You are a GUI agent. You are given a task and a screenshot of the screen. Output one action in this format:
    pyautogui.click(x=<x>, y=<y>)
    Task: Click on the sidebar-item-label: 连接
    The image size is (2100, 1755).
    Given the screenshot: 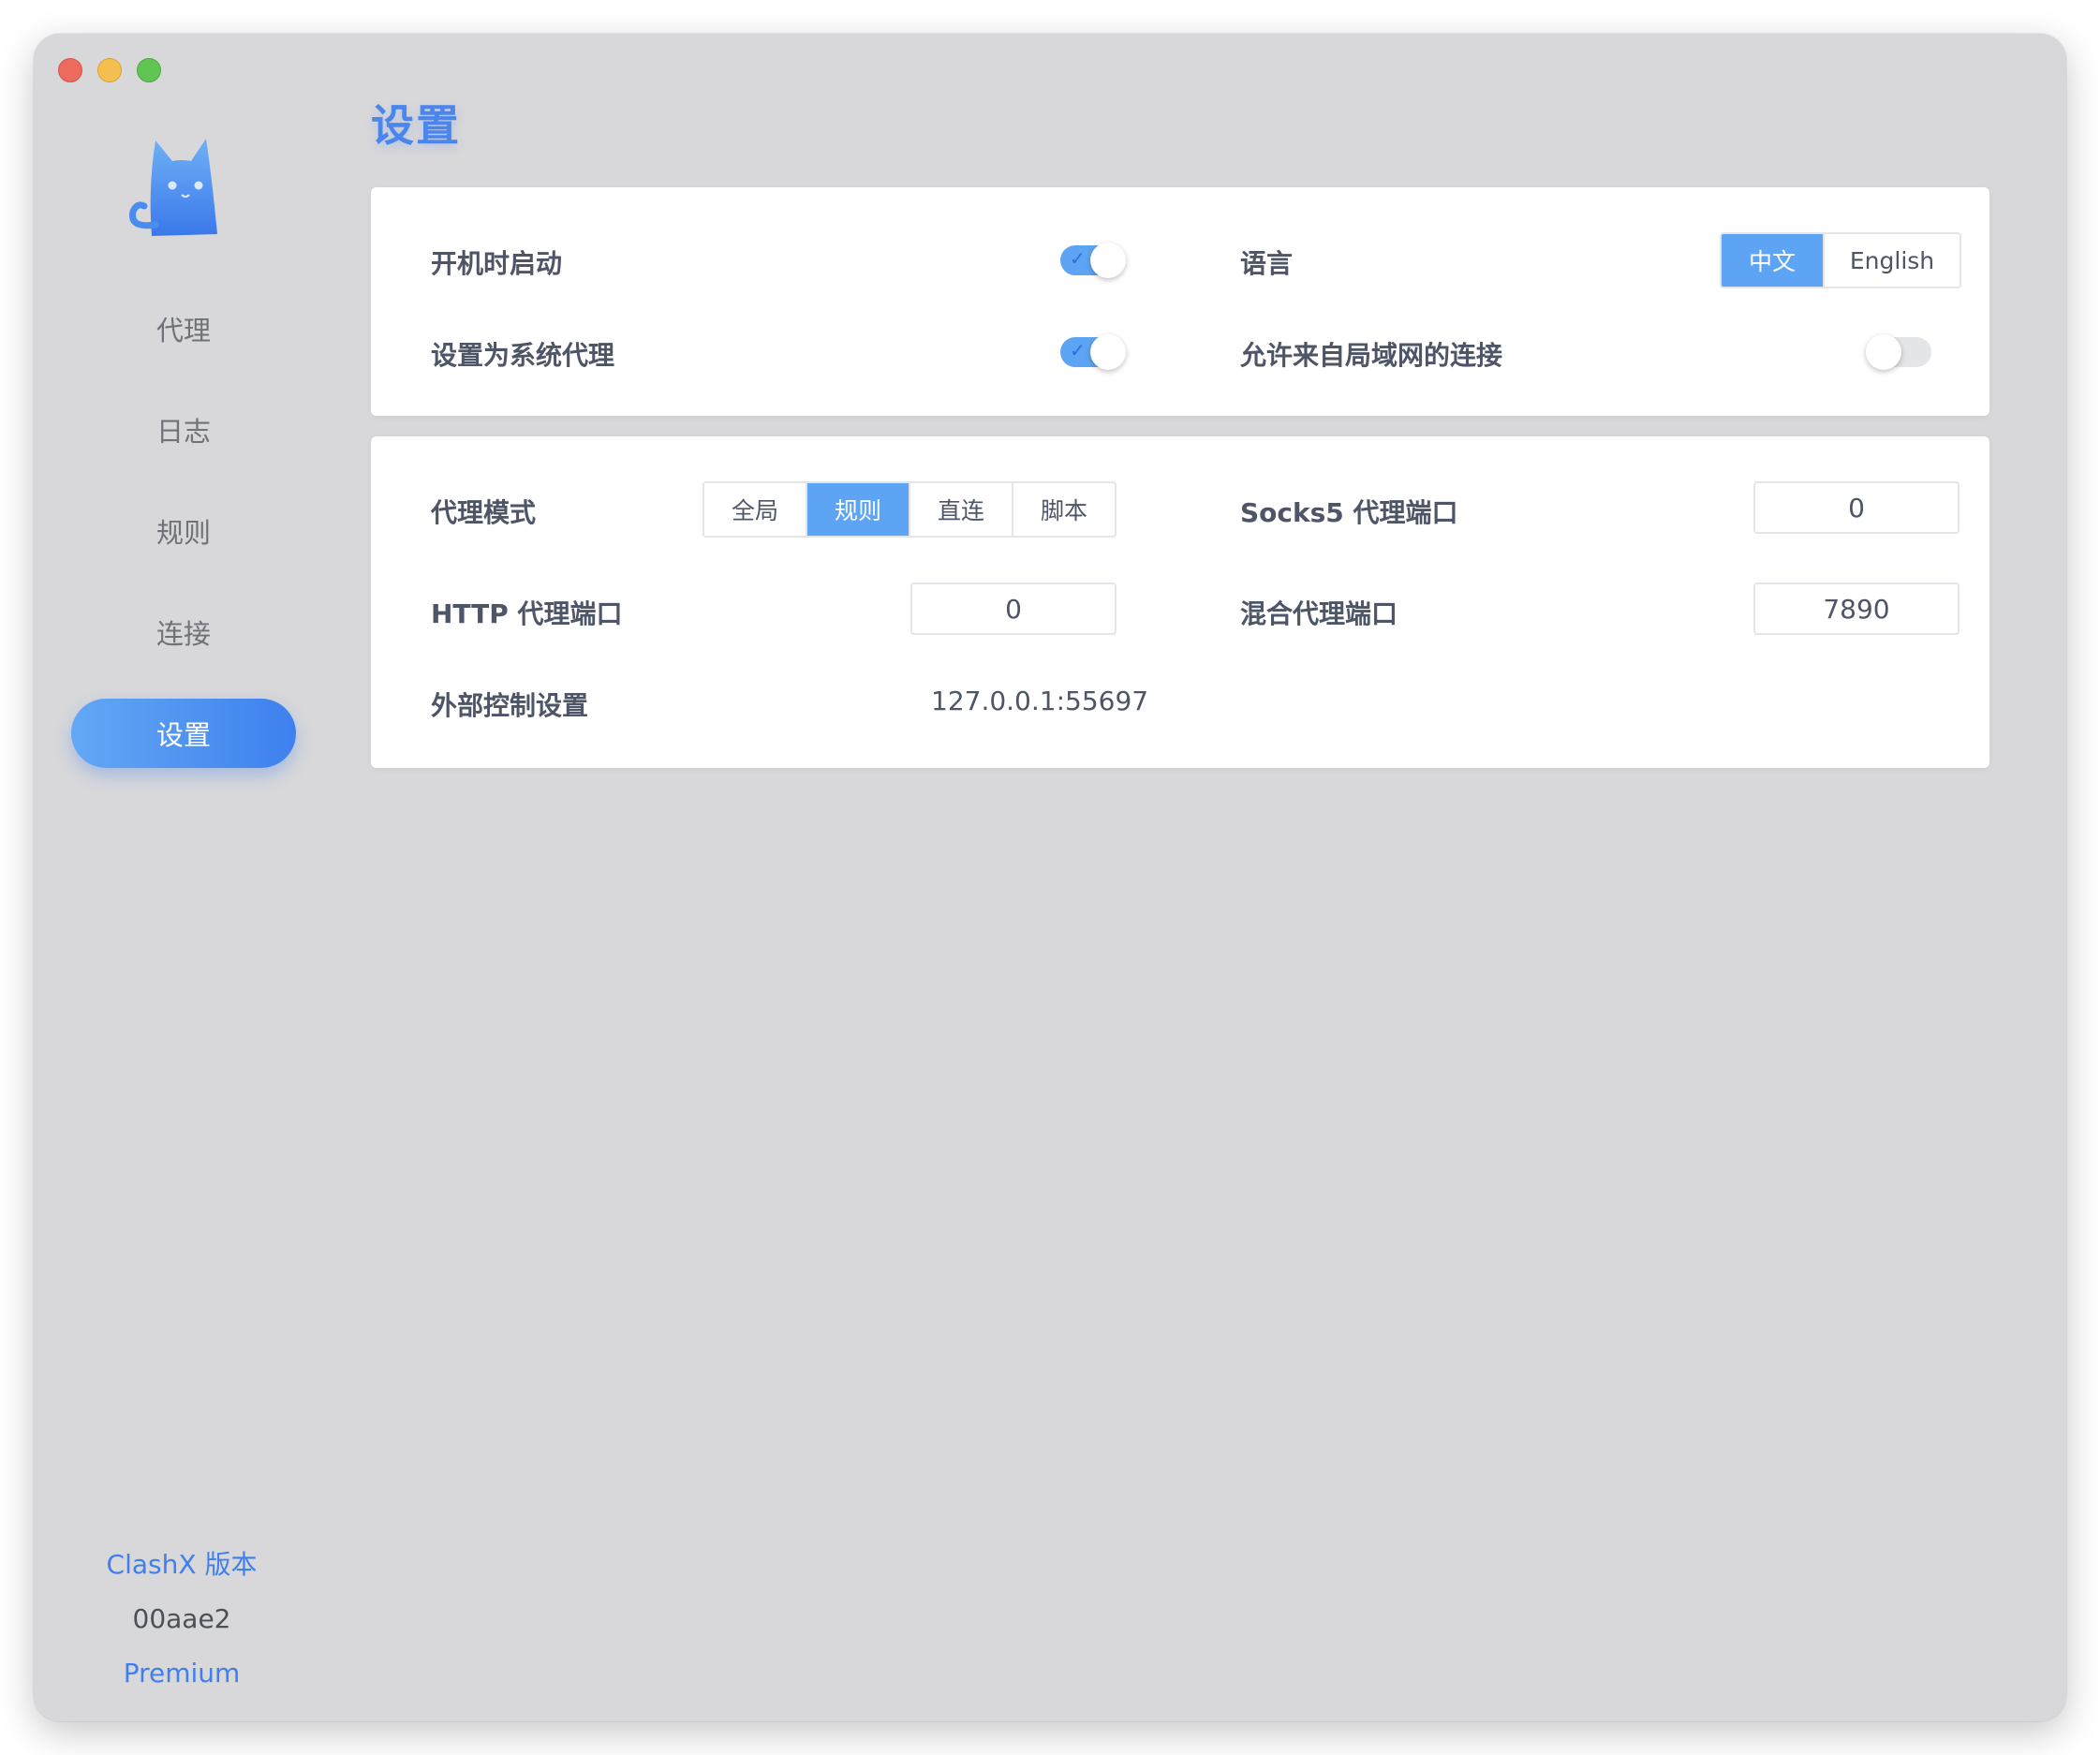 What is the action you would take?
    pyautogui.click(x=183, y=634)
    